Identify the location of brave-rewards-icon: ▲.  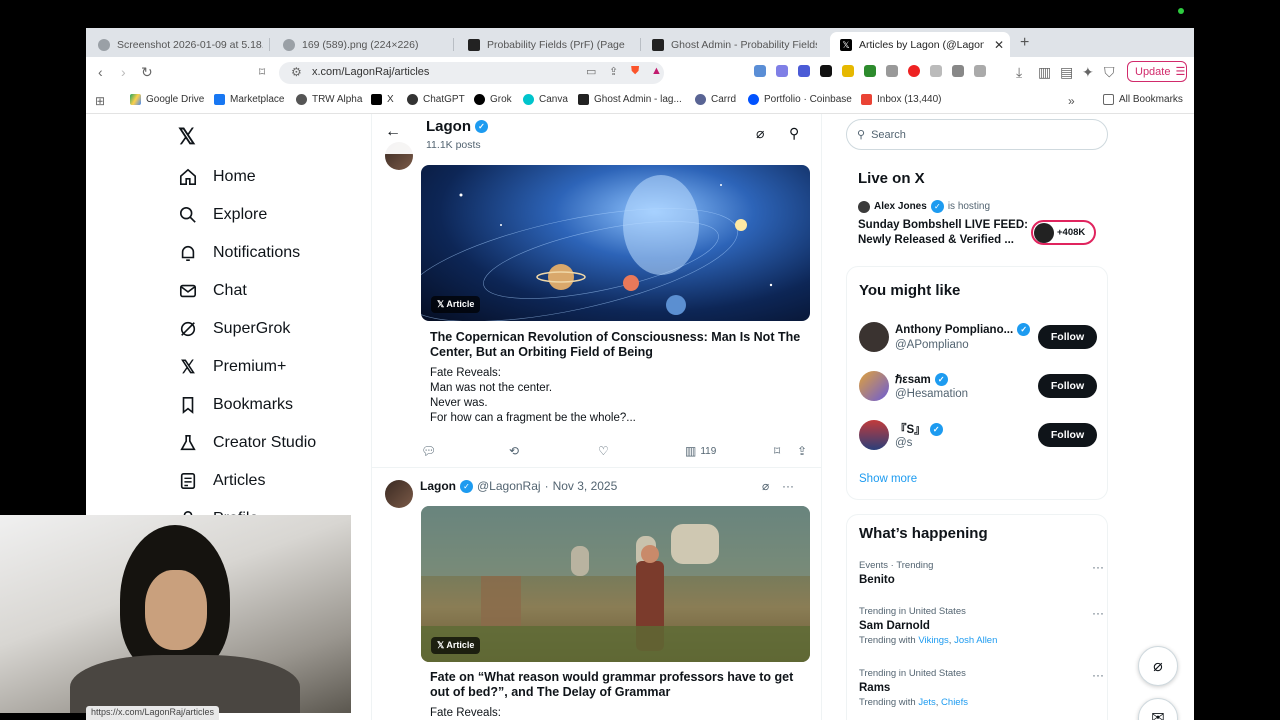
(656, 71).